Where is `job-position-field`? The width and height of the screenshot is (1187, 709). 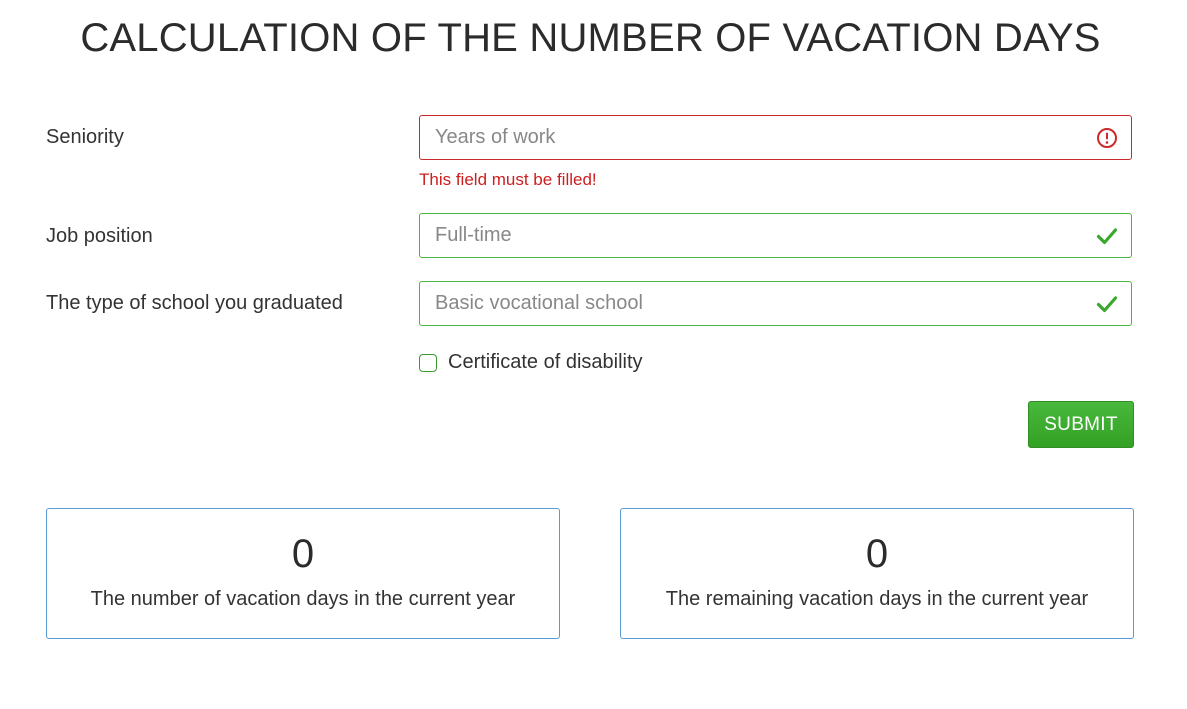 job-position-field is located at coordinates (775, 235).